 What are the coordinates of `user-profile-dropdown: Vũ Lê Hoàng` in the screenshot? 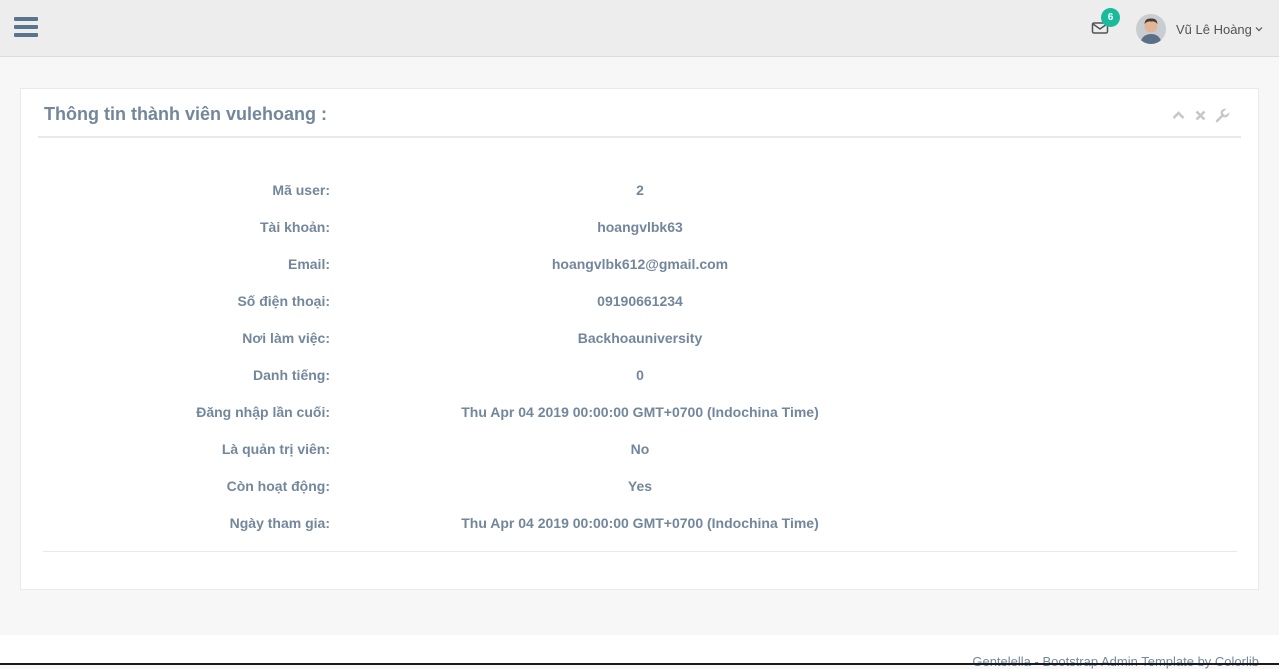 It's located at (1199, 29).